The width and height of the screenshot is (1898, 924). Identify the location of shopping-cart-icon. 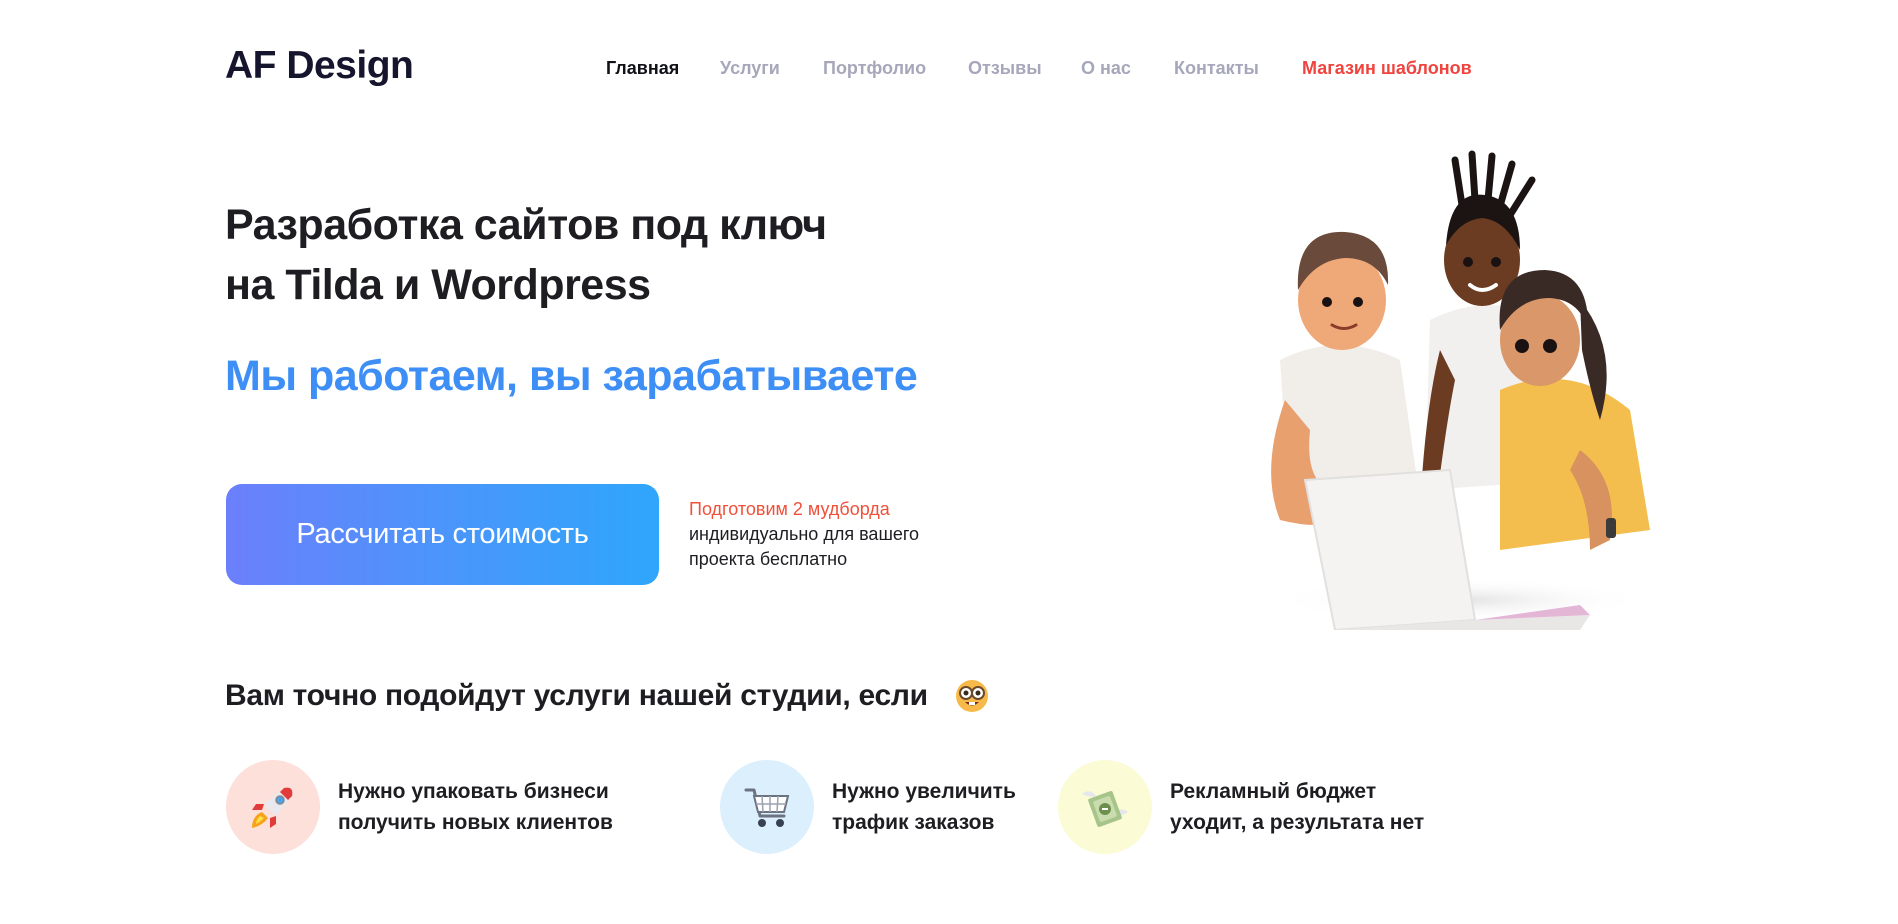
(767, 807).